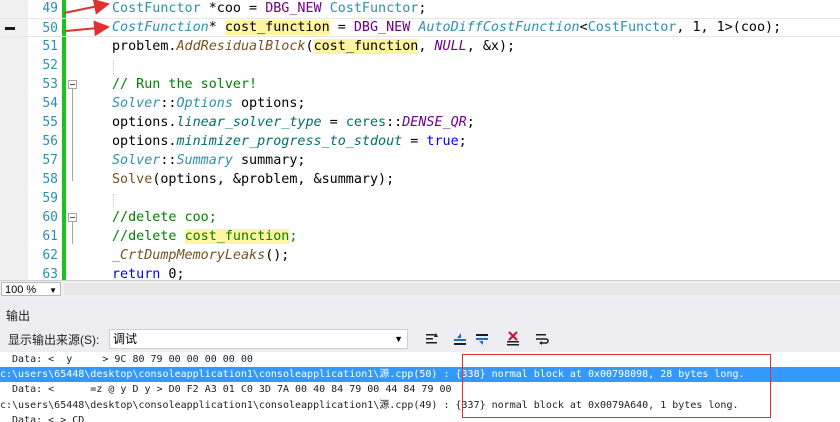 The height and width of the screenshot is (422, 840). What do you see at coordinates (452, 289) in the screenshot?
I see `horizontal-scrollbar` at bounding box center [452, 289].